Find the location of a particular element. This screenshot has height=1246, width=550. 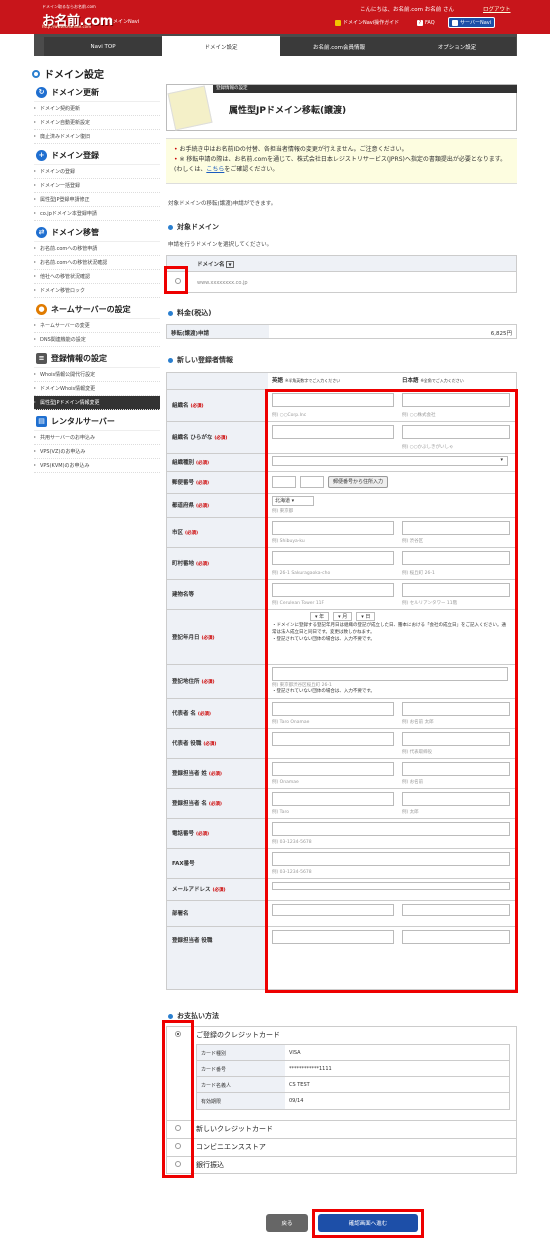

row-label-text: 部署名 is located at coordinates (180, 914).